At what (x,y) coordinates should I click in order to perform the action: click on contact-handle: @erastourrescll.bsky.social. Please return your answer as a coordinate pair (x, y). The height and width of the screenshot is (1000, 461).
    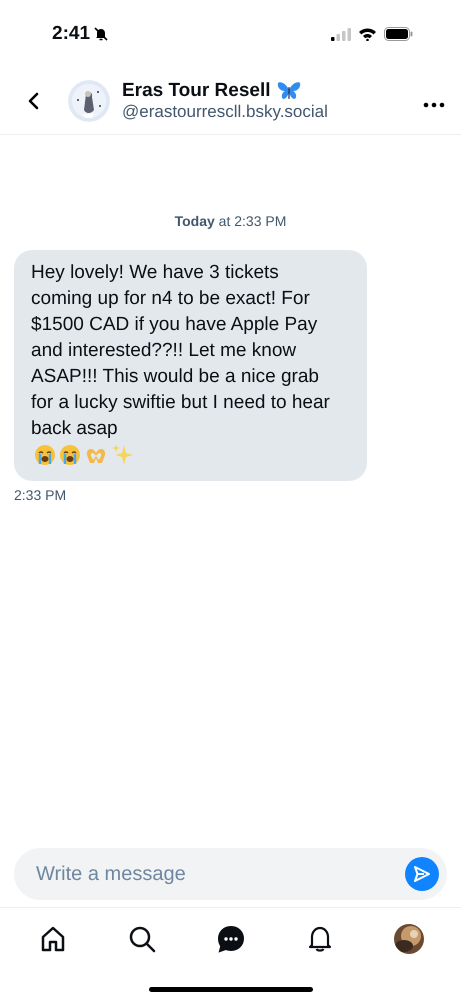
    Looking at the image, I should click on (225, 112).